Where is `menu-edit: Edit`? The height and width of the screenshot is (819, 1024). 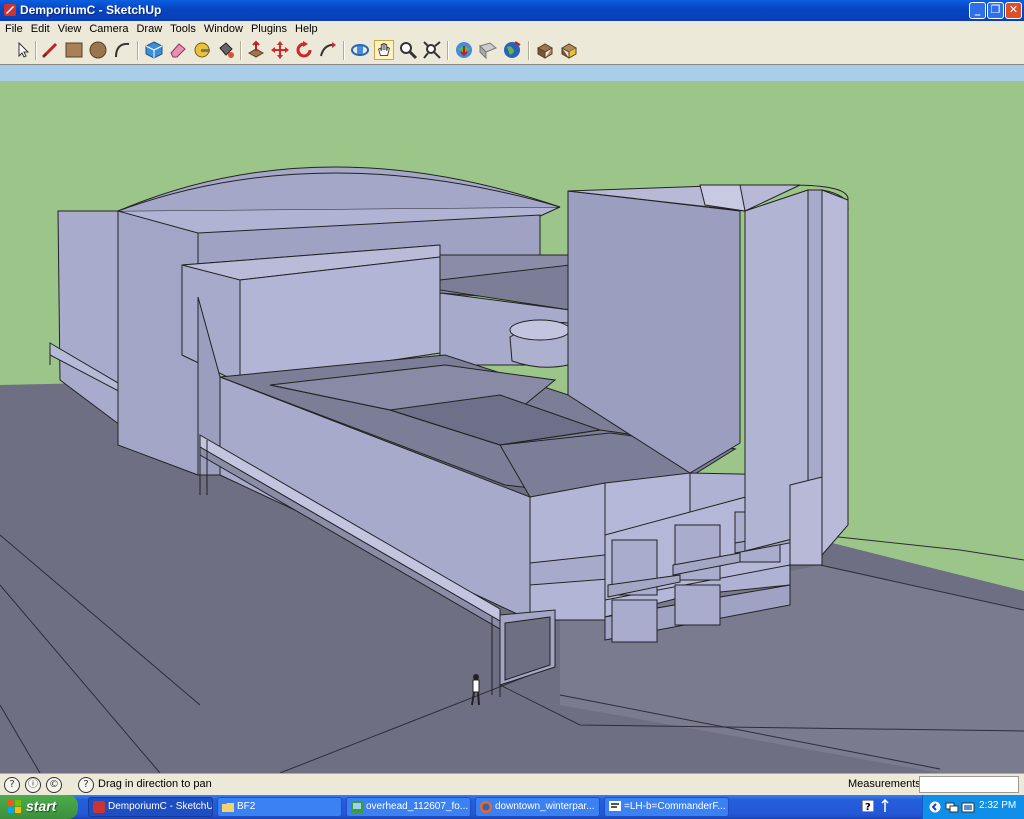 menu-edit: Edit is located at coordinates (40, 29).